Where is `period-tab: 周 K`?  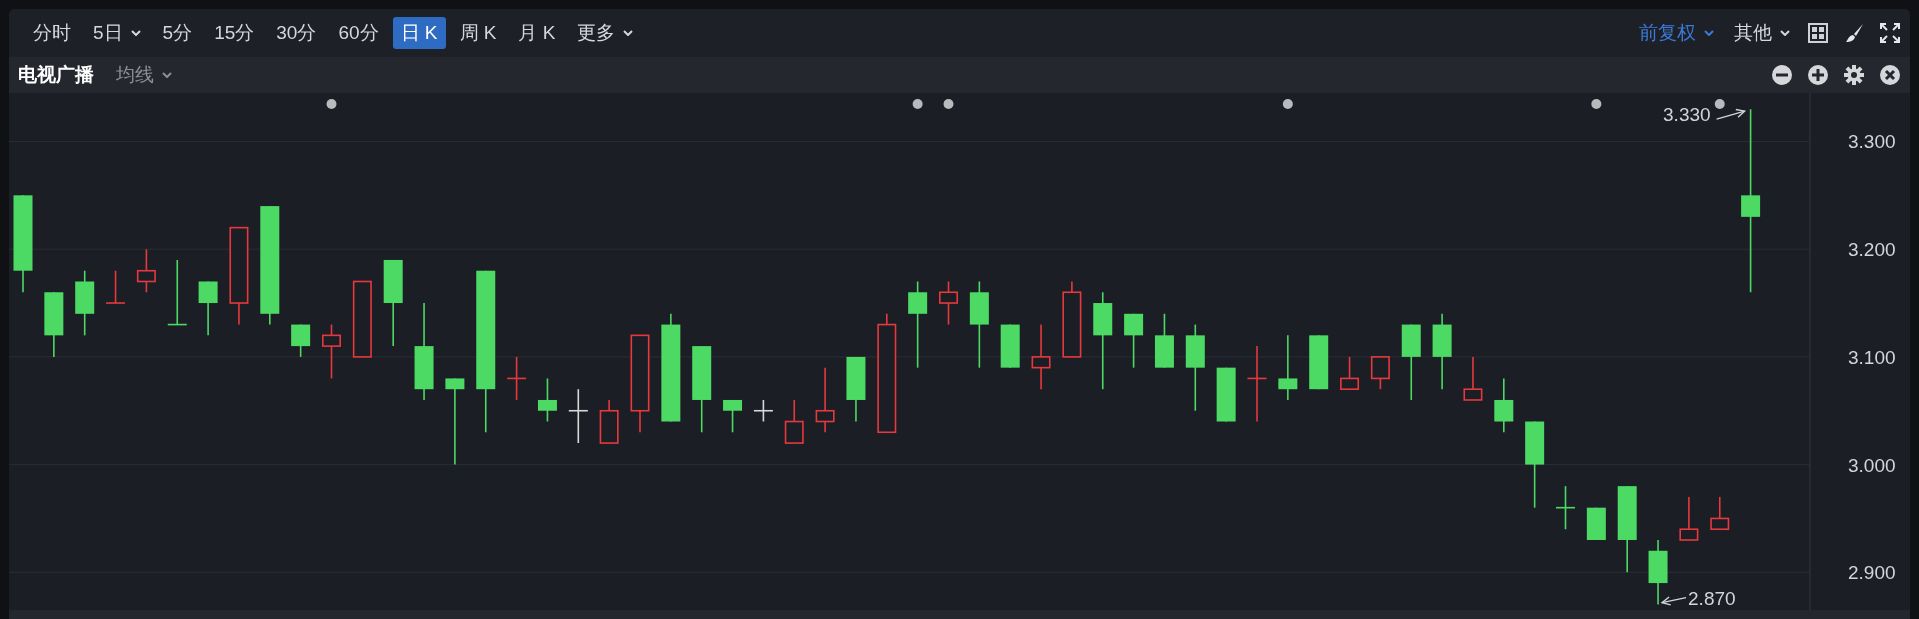 period-tab: 周 K is located at coordinates (478, 33).